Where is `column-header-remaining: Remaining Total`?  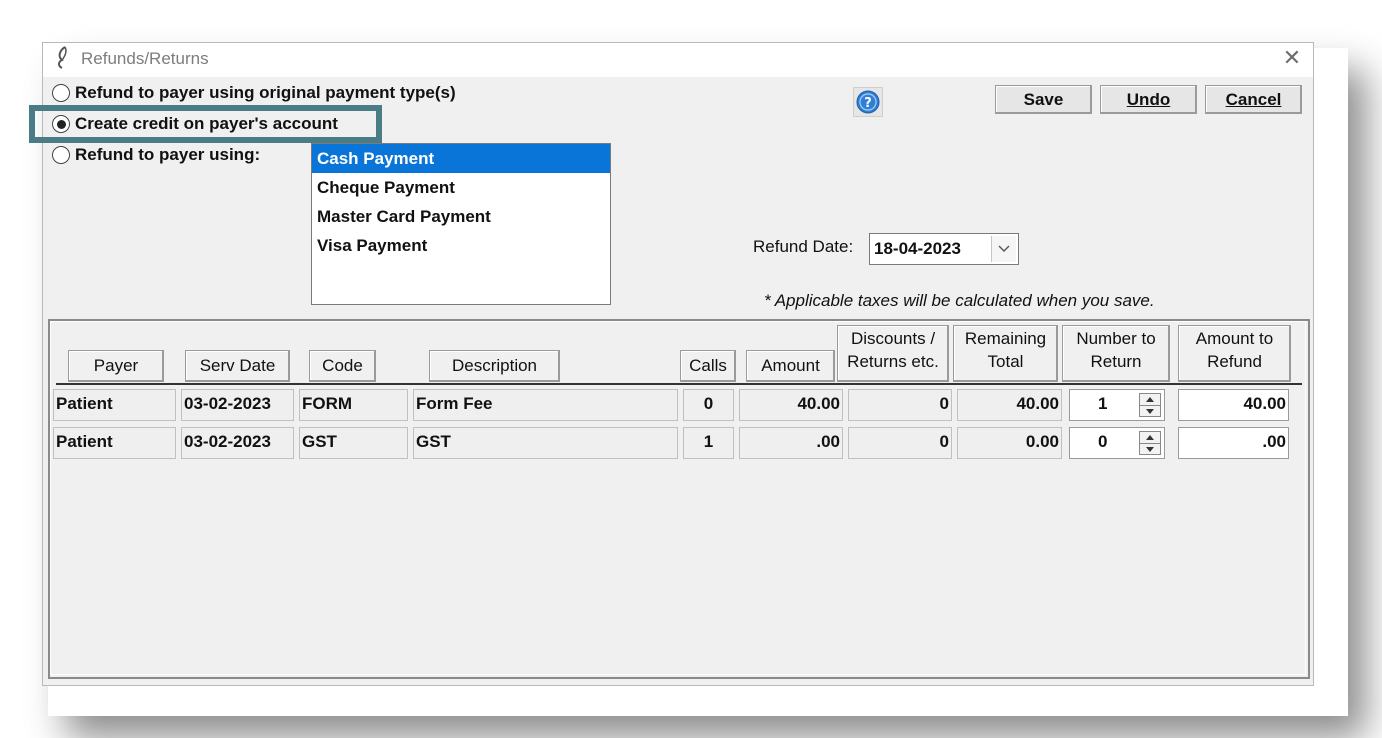 column-header-remaining: Remaining Total is located at coordinates (1005, 353).